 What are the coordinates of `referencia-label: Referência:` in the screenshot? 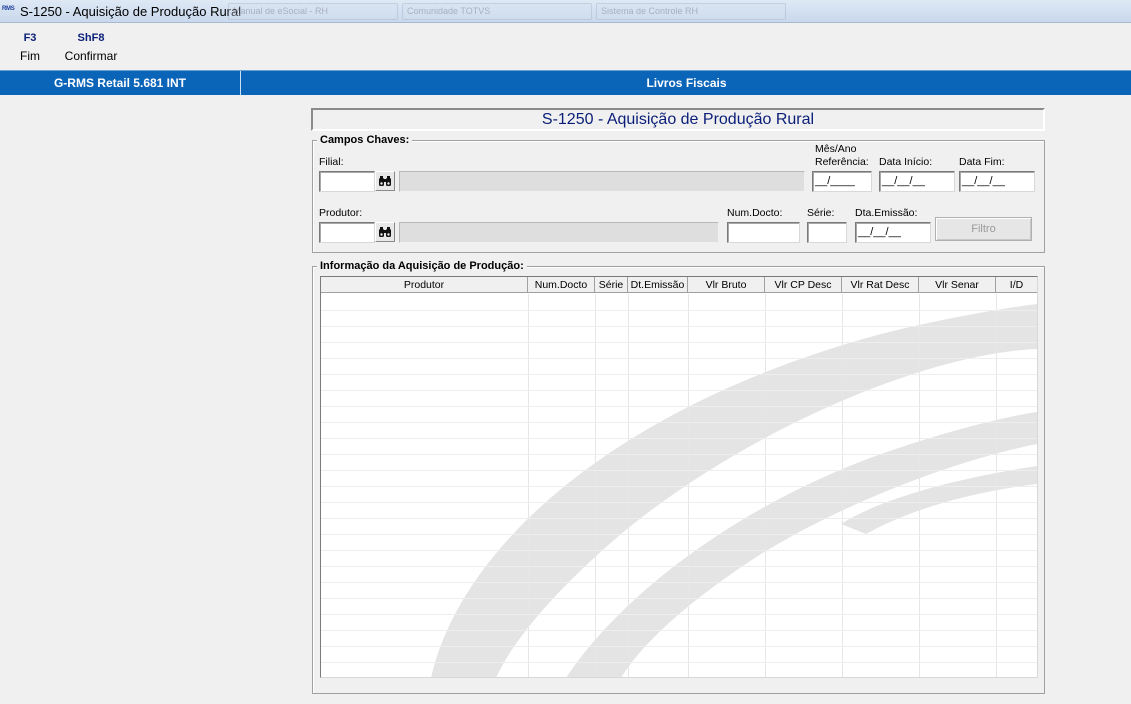 It's located at (842, 162).